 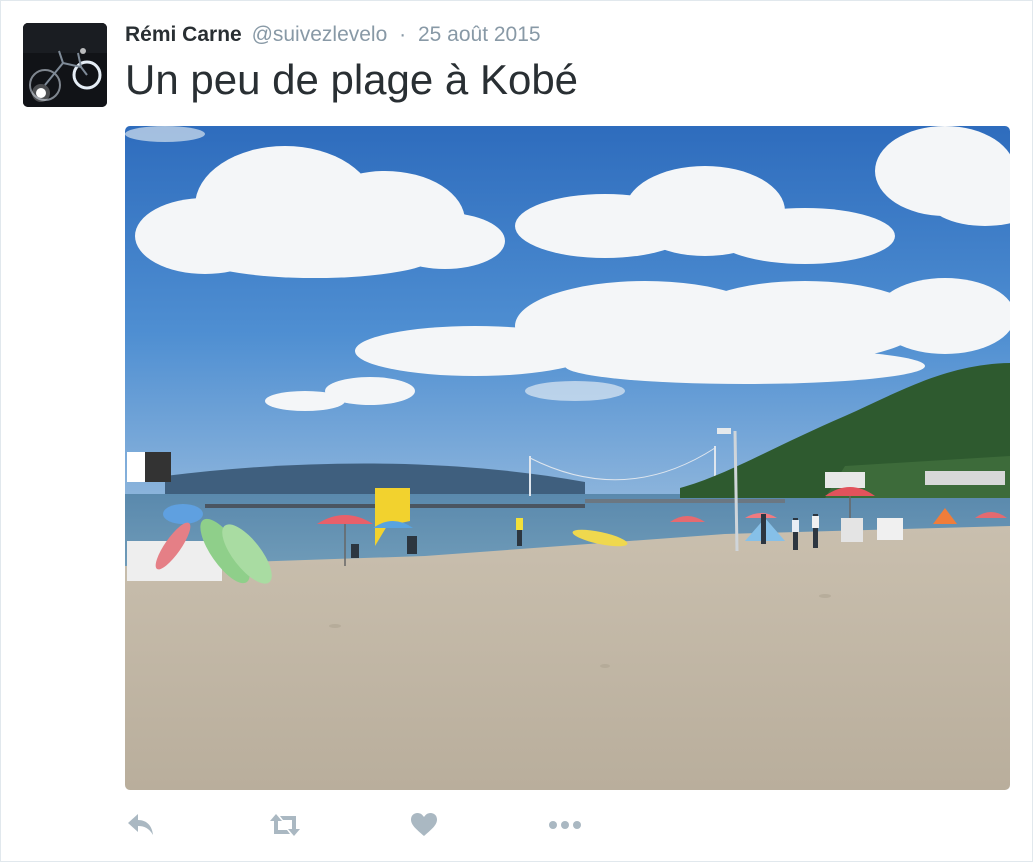 I want to click on author-name: Rémi Carne, so click(x=183, y=34).